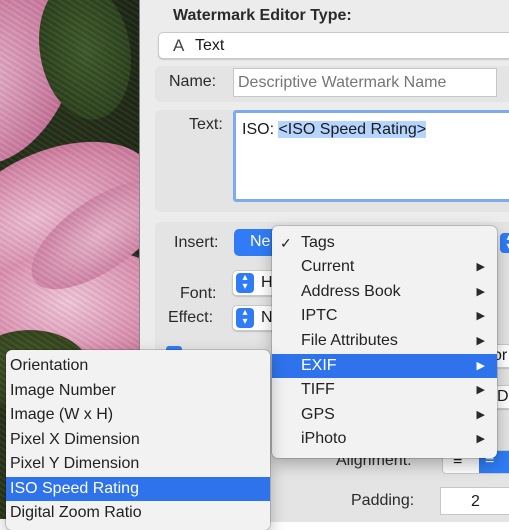  What do you see at coordinates (384, 243) in the screenshot?
I see `menu-item-tags: ✓ Tags` at bounding box center [384, 243].